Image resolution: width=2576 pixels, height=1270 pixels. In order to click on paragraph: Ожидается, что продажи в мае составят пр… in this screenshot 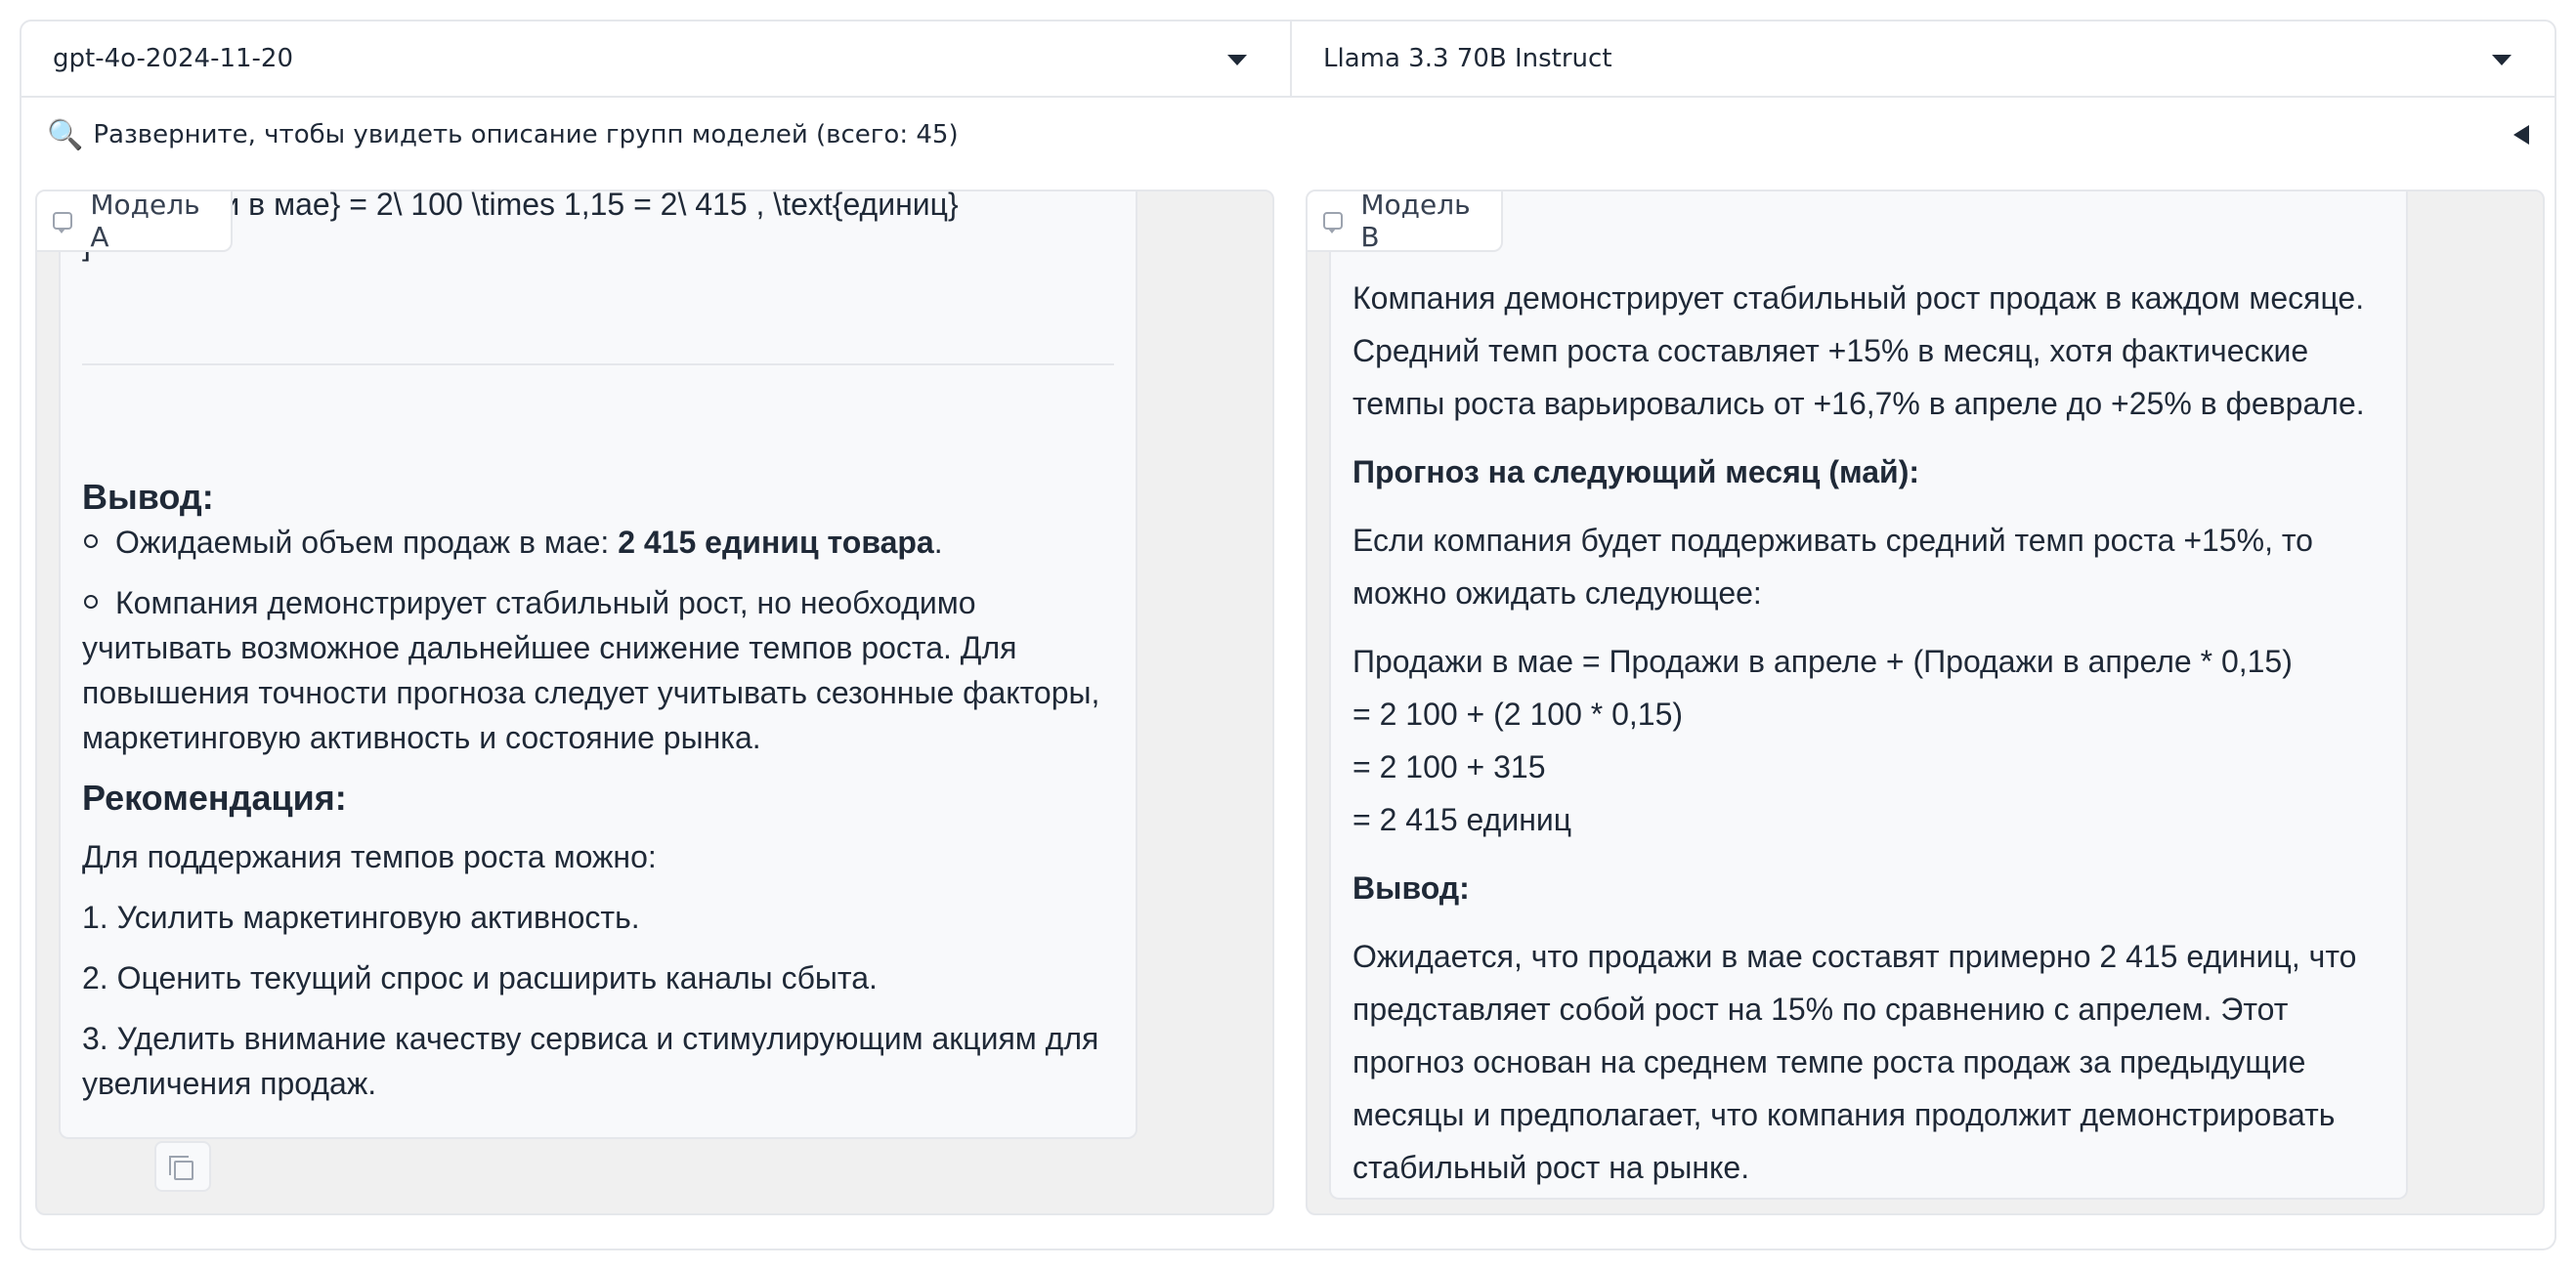, I will do `click(1854, 1062)`.